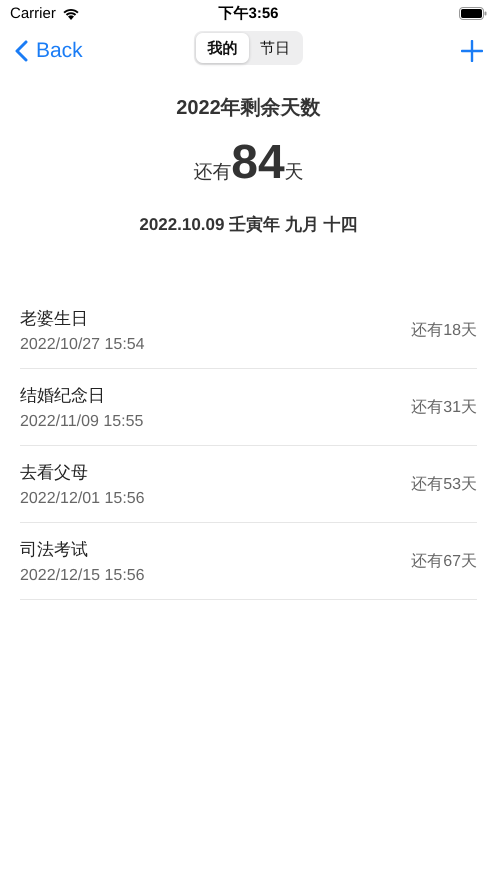 The width and height of the screenshot is (497, 883). Describe the element at coordinates (248, 561) in the screenshot. I see `event-row: 司法考试 2022/12/15 15:56 还有67天` at that location.